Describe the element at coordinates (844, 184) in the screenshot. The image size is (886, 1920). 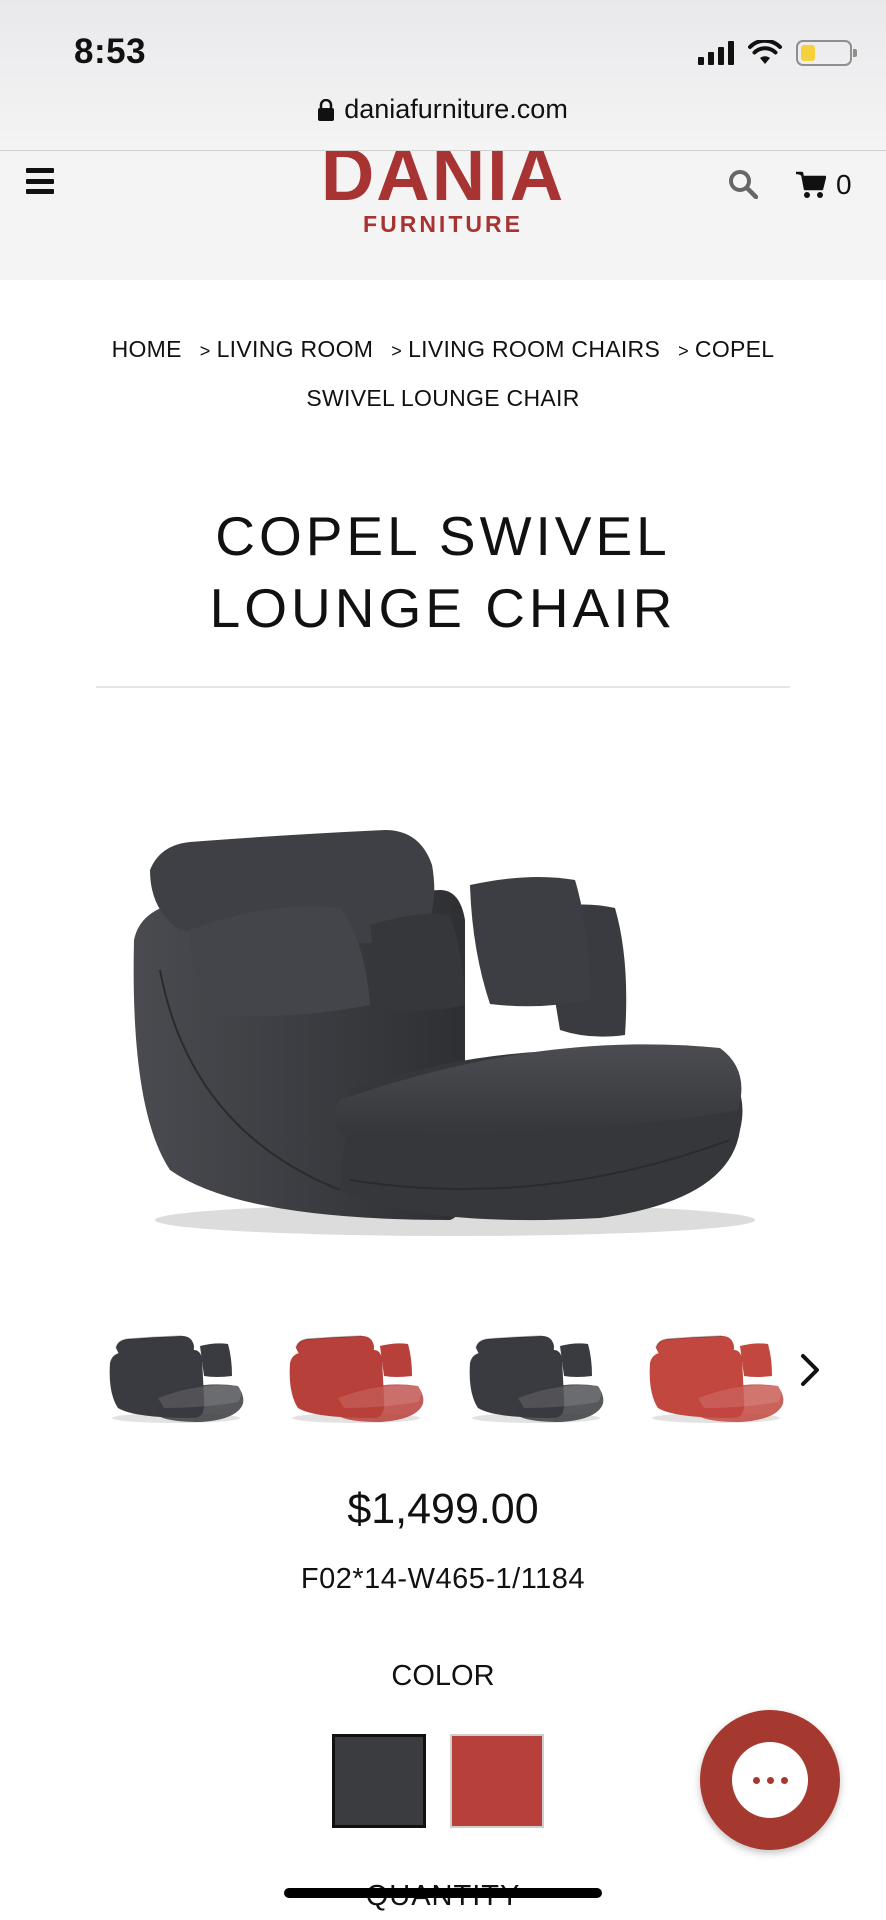
I see `cart-count: 0` at that location.